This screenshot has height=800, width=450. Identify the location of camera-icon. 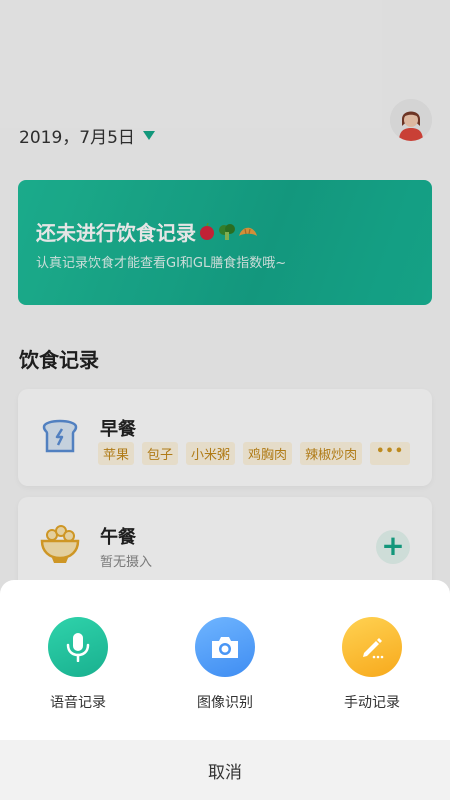
(225, 647).